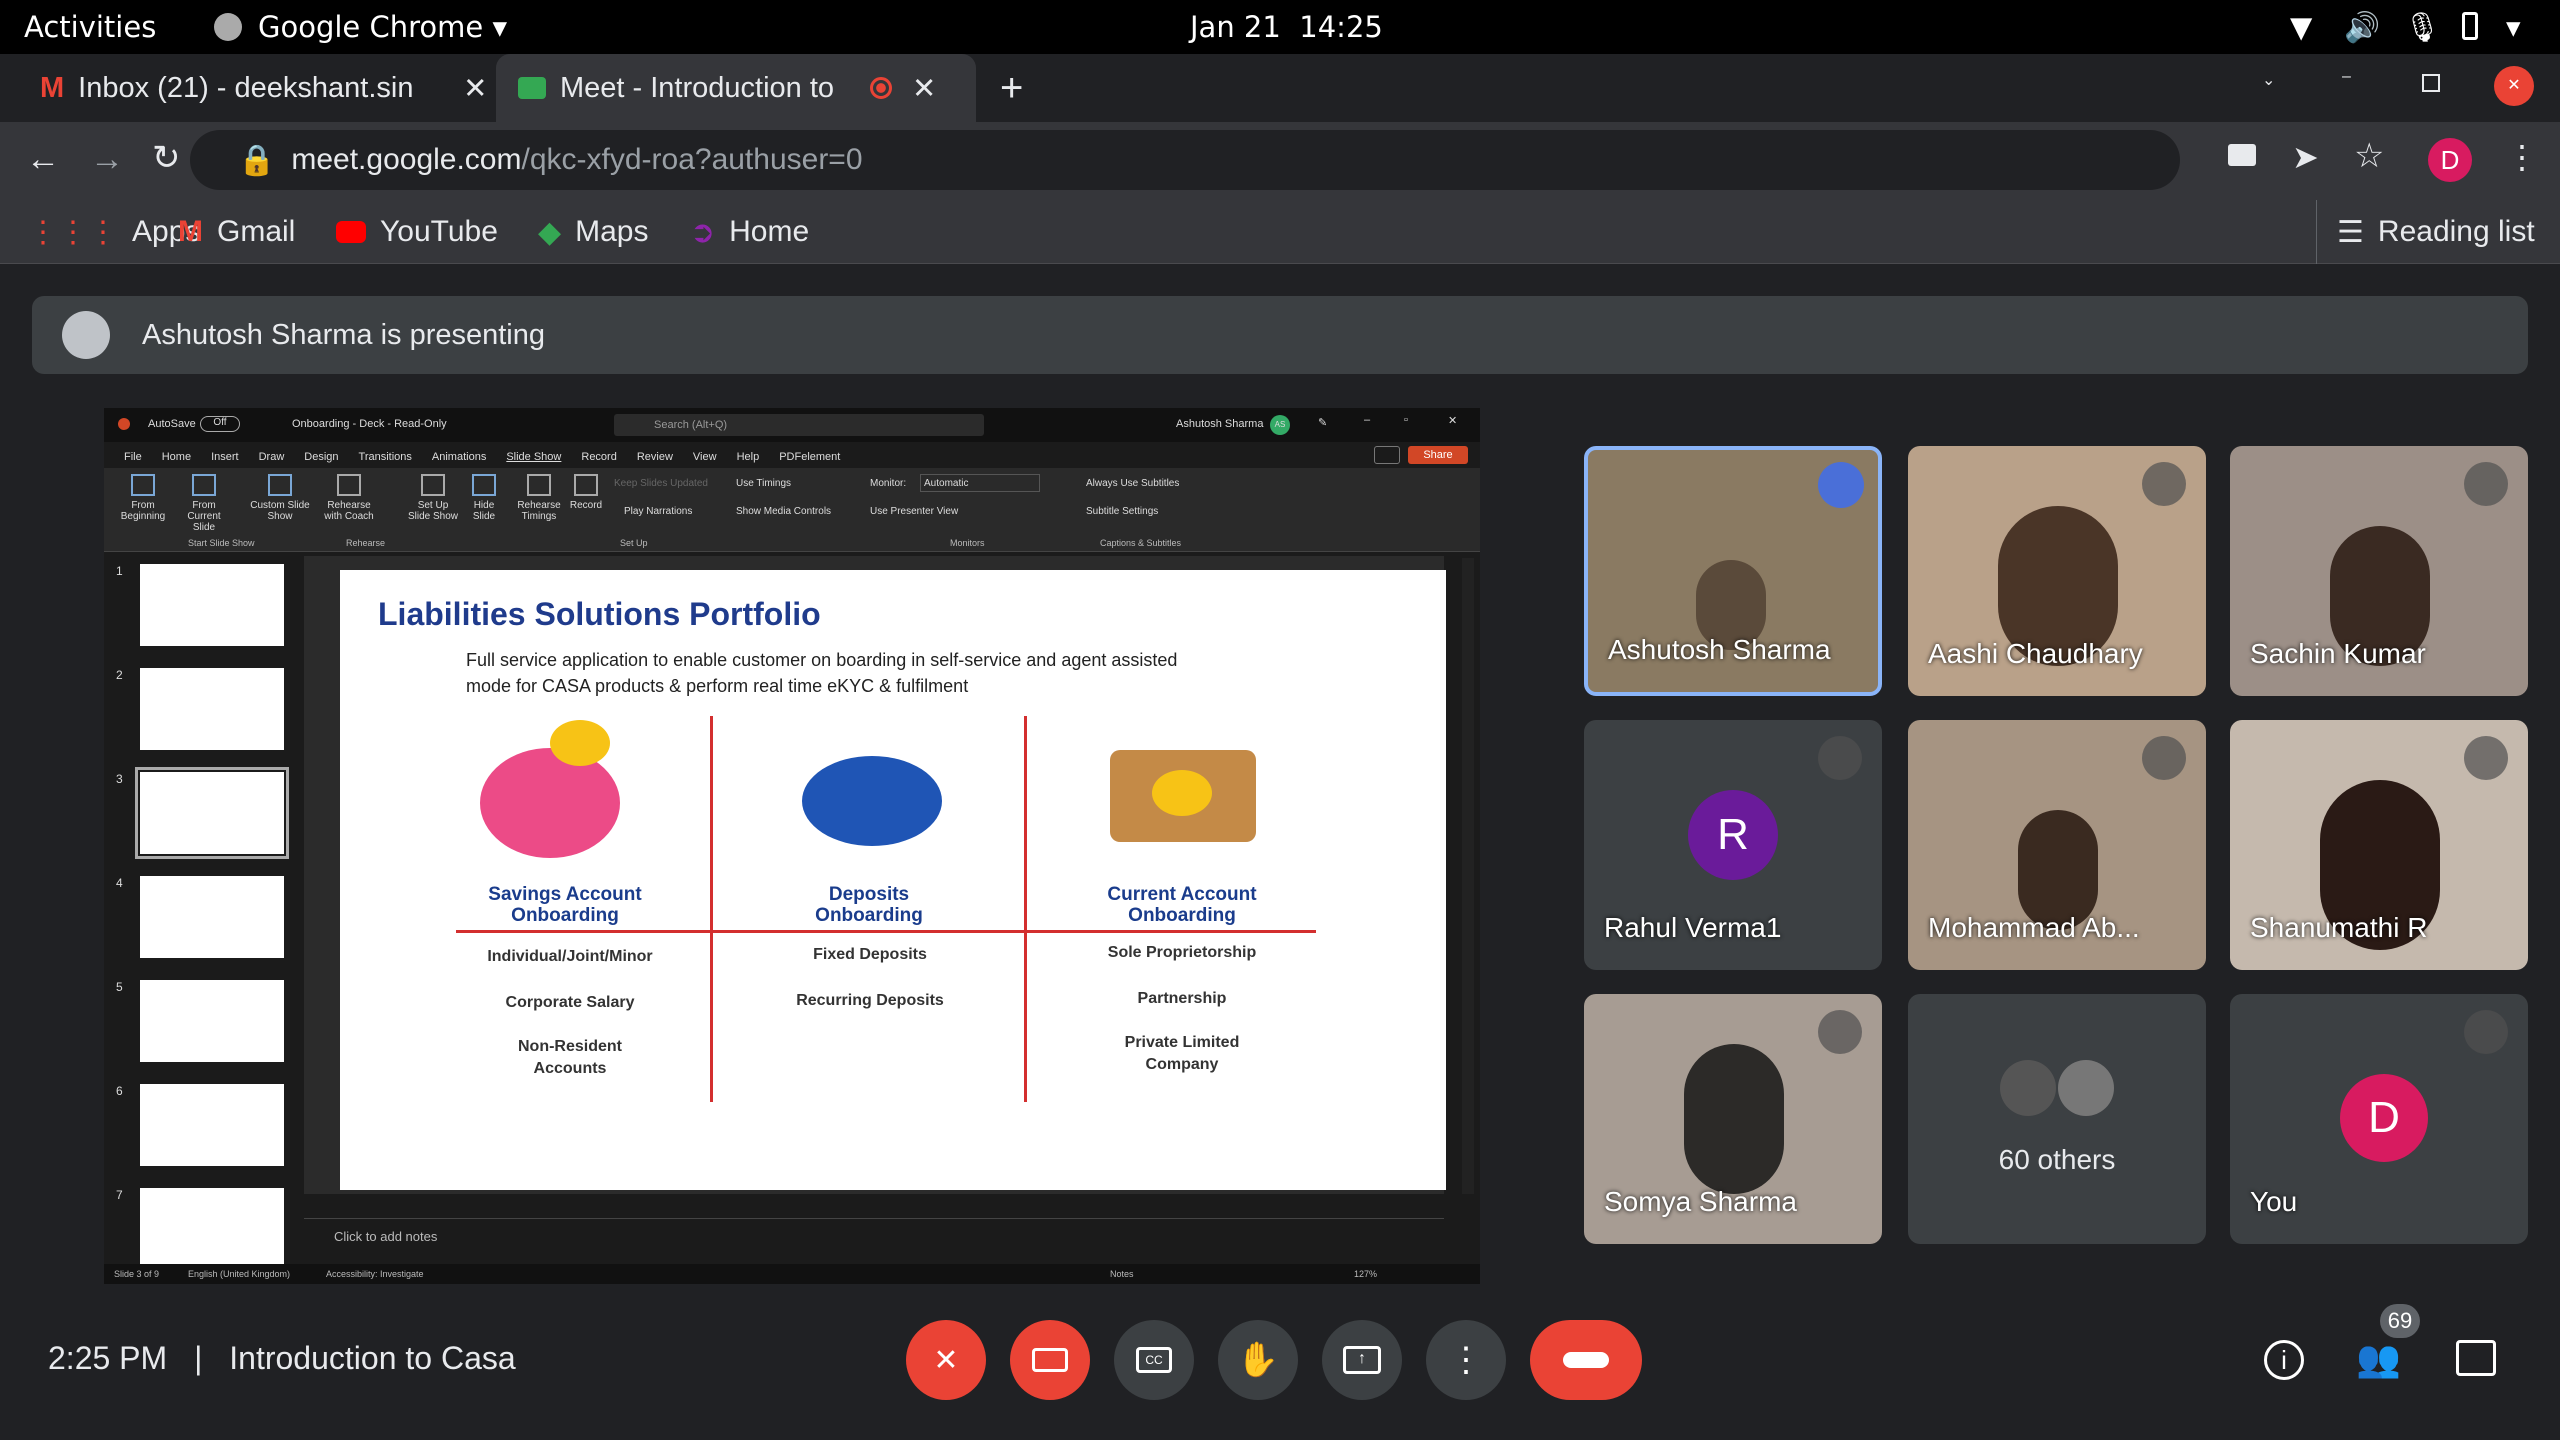 This screenshot has width=2560, height=1440. I want to click on bookmark-gmail: M Gmail, so click(236, 232).